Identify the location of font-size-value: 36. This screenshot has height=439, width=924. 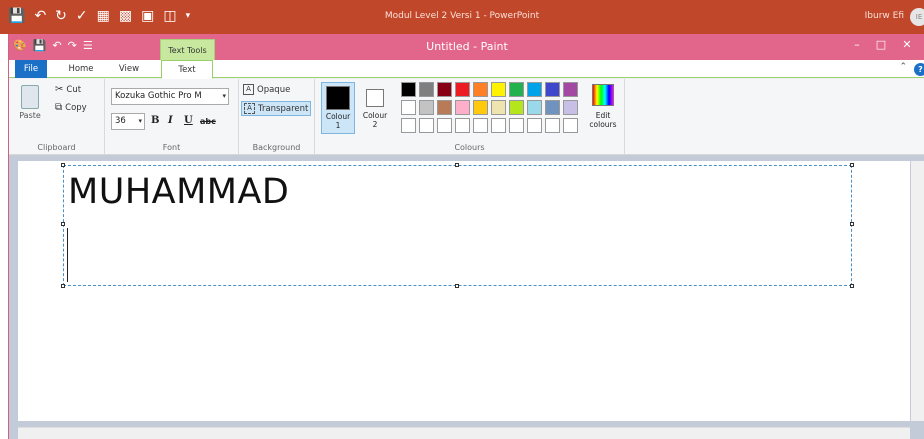
(120, 121).